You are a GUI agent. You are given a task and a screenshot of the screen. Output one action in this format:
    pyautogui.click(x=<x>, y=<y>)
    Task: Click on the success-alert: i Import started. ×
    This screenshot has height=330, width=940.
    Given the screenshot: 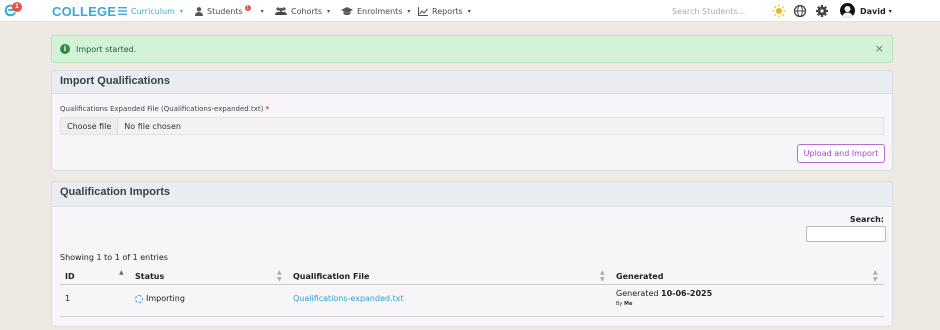 What is the action you would take?
    pyautogui.click(x=472, y=49)
    